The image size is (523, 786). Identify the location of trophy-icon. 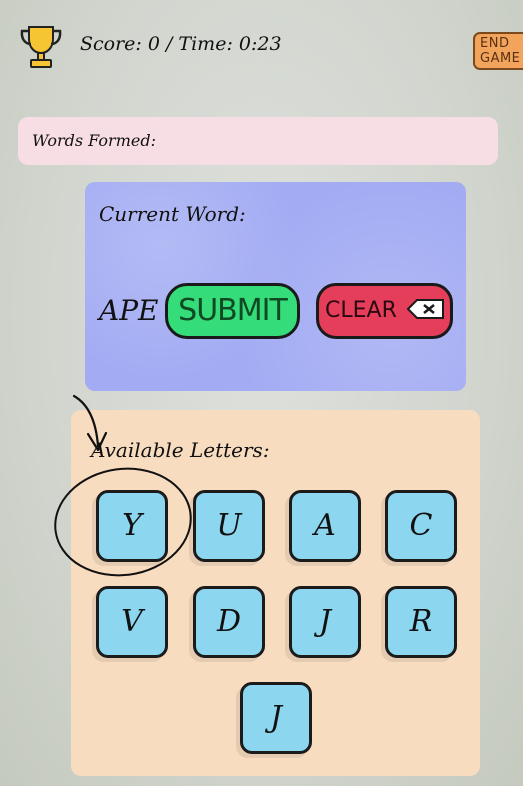
(41, 47).